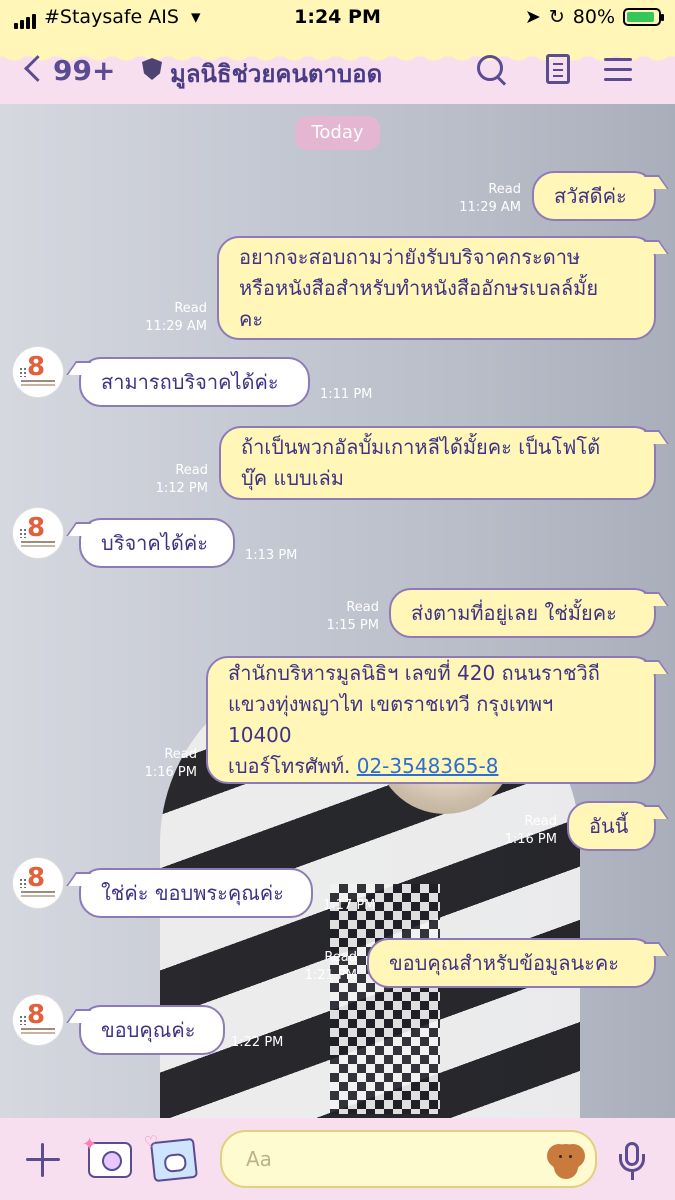 This screenshot has width=675, height=1200. I want to click on search-icon, so click(492, 70).